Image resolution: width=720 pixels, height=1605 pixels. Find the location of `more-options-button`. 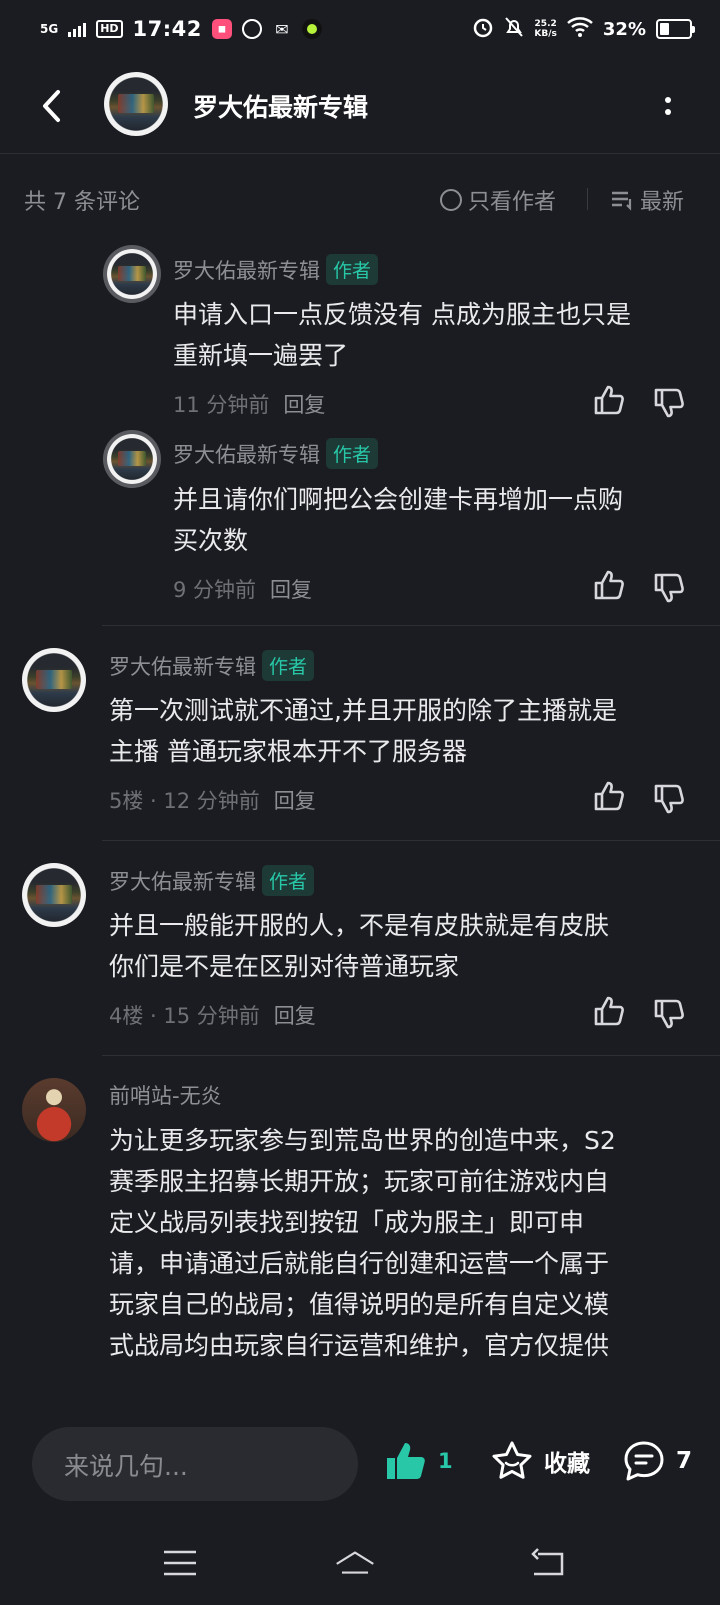

more-options-button is located at coordinates (668, 106).